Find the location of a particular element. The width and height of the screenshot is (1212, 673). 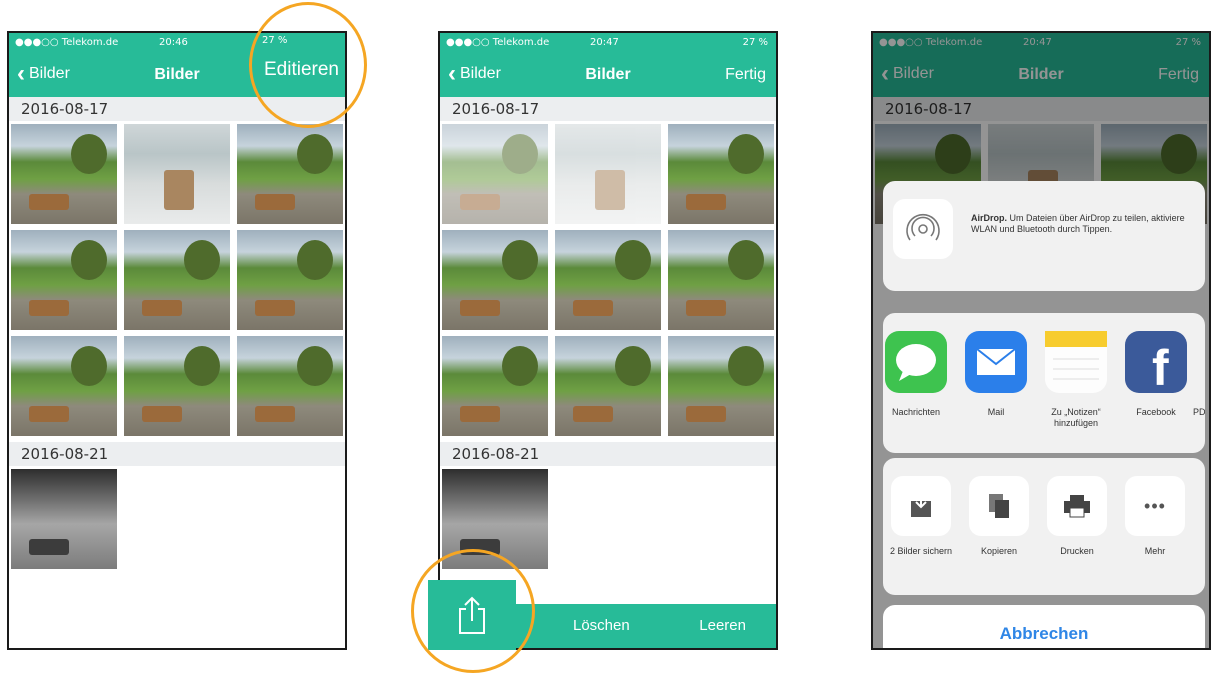

more-label: Mehr is located at coordinates (1155, 551).